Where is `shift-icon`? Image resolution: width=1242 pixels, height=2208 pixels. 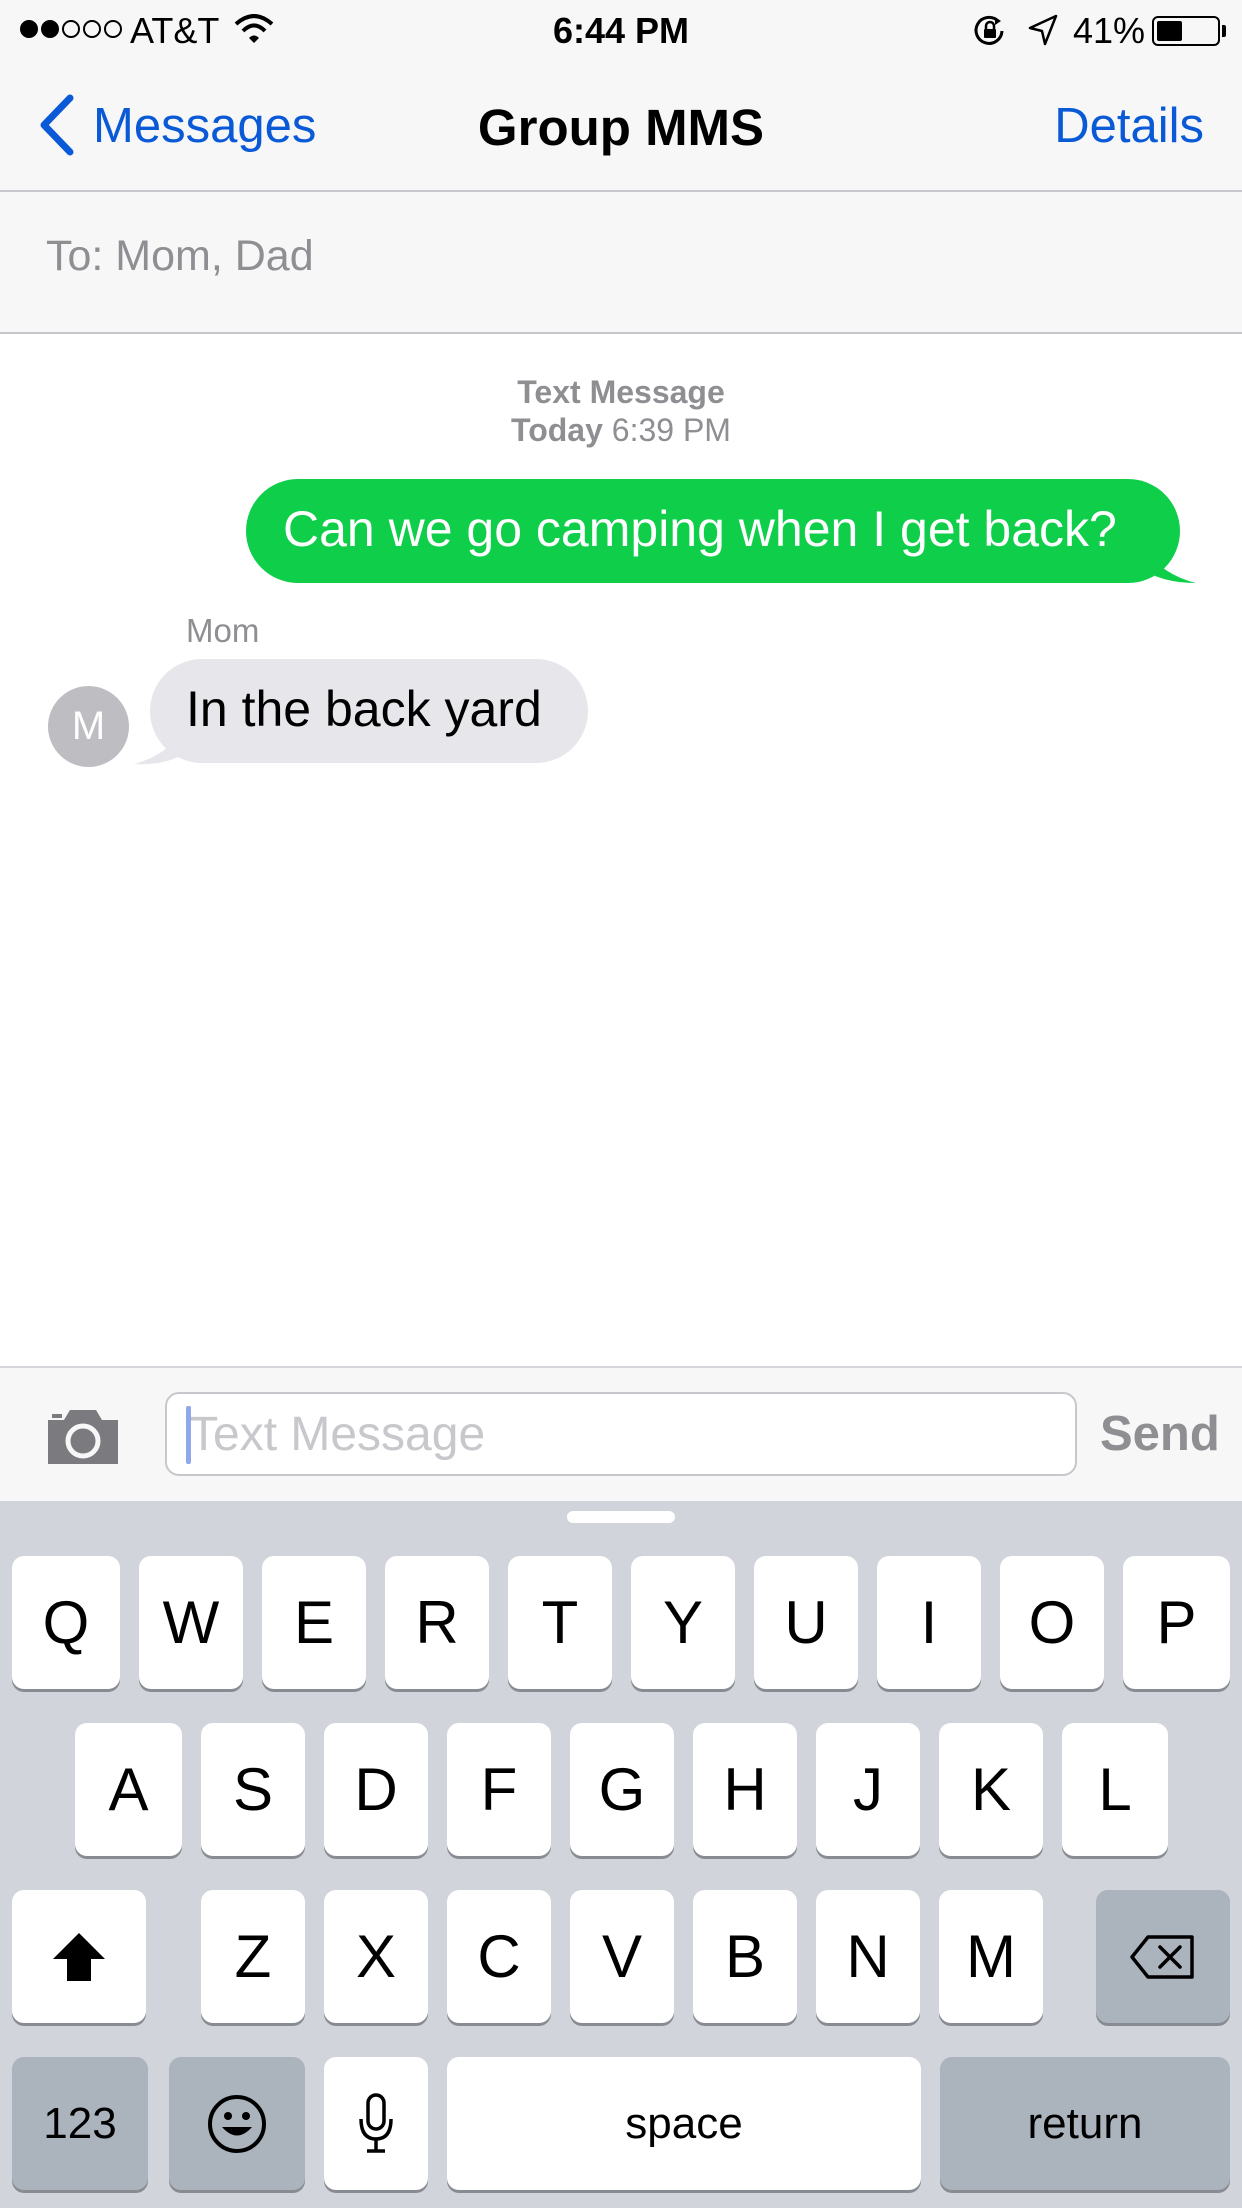
shift-icon is located at coordinates (79, 1956).